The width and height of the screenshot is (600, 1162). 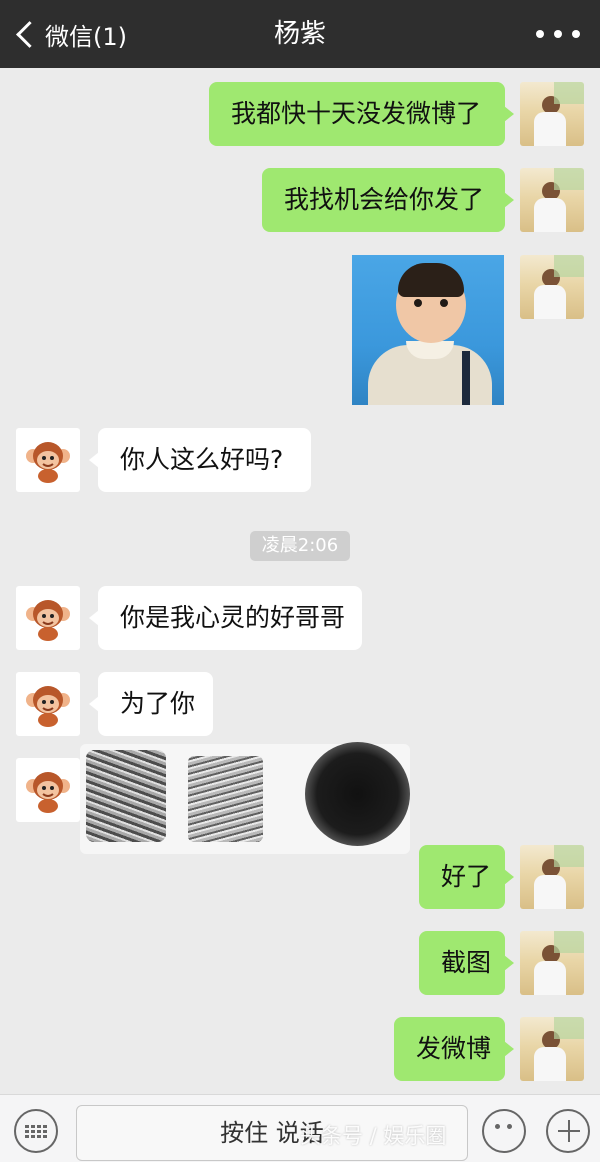 I want to click on top-navigation-bar: 微信(1) 杨紫, so click(x=300, y=34).